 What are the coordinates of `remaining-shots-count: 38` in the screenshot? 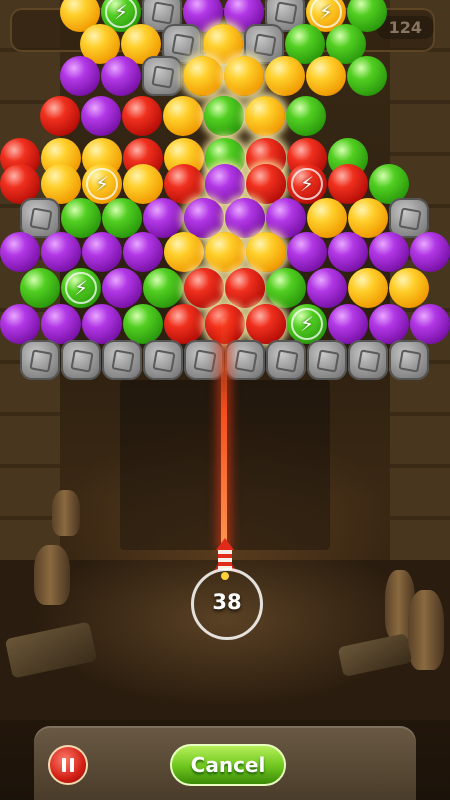 It's located at (227, 602).